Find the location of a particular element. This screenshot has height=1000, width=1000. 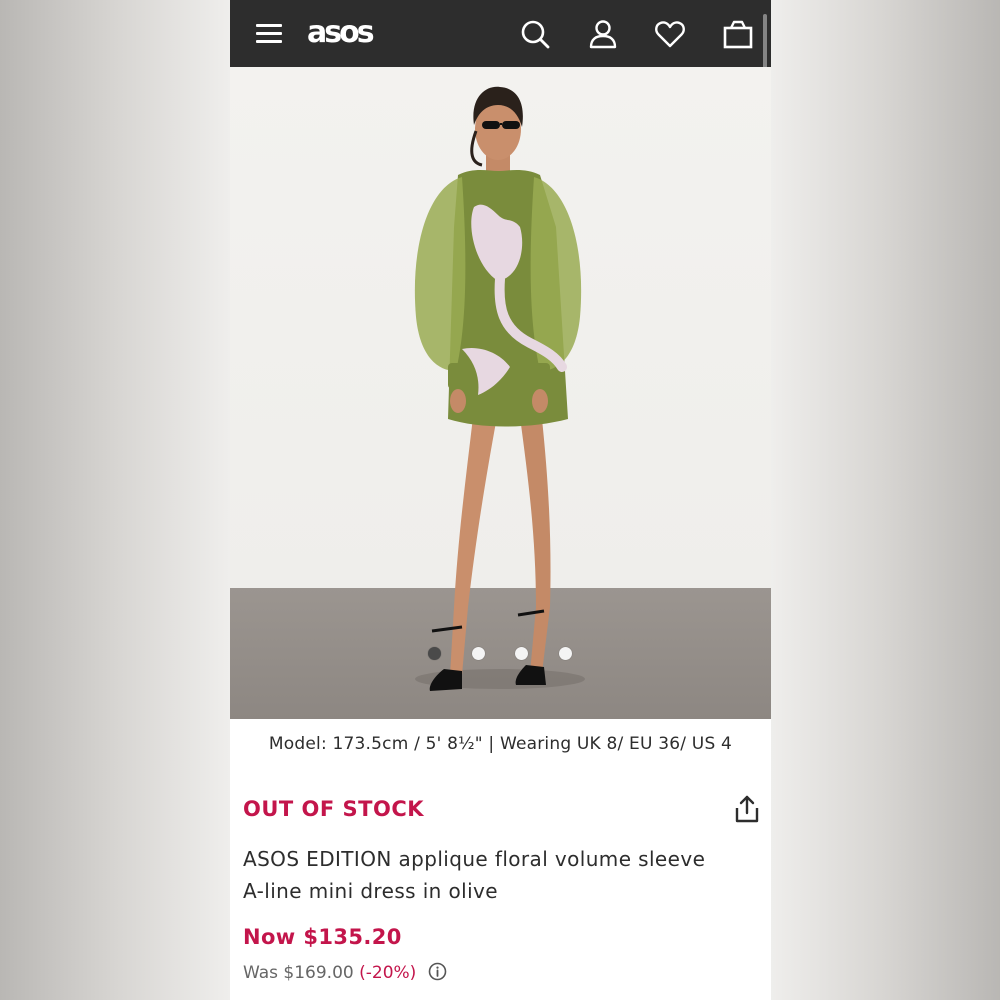

share-icon is located at coordinates (747, 809).